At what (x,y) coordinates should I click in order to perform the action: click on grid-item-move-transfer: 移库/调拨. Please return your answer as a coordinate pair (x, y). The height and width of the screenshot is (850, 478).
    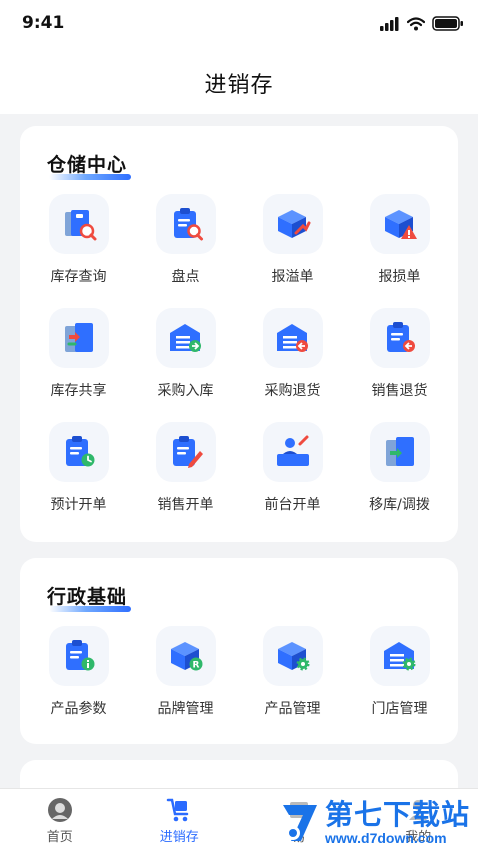
    Looking at the image, I should click on (399, 473).